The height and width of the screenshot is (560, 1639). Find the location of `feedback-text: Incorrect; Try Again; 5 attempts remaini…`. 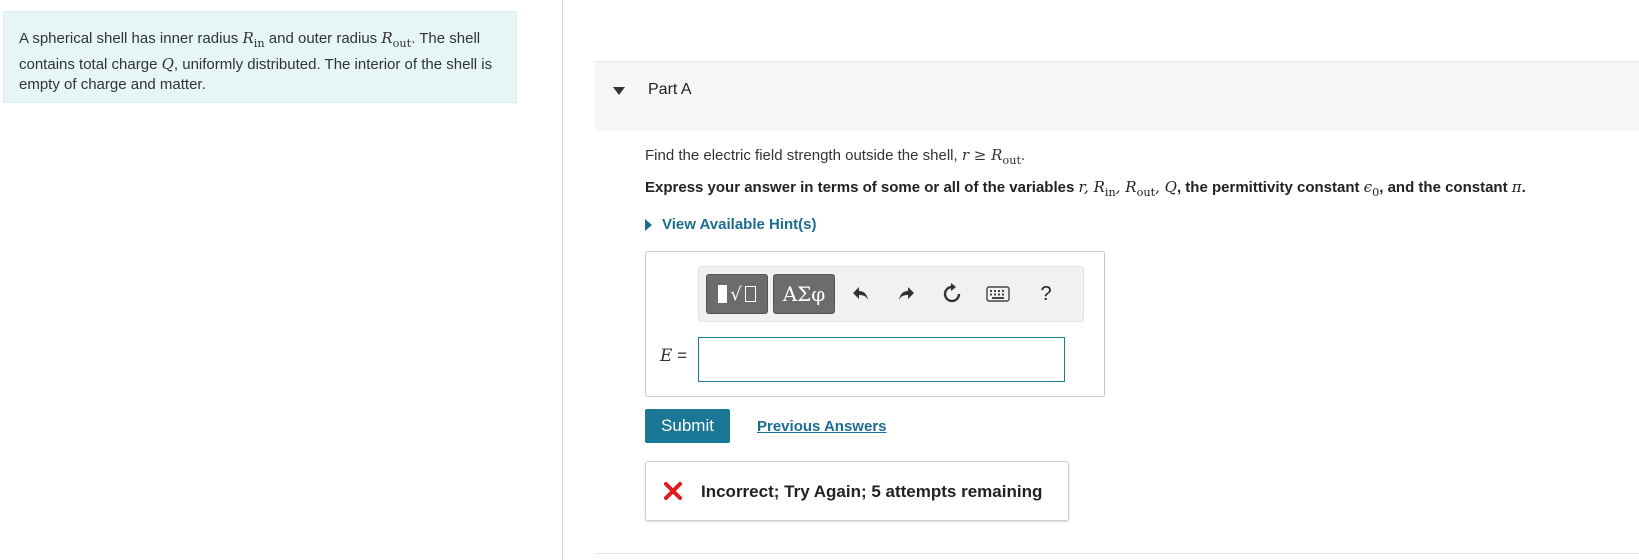

feedback-text: Incorrect; Try Again; 5 attempts remaini… is located at coordinates (872, 491).